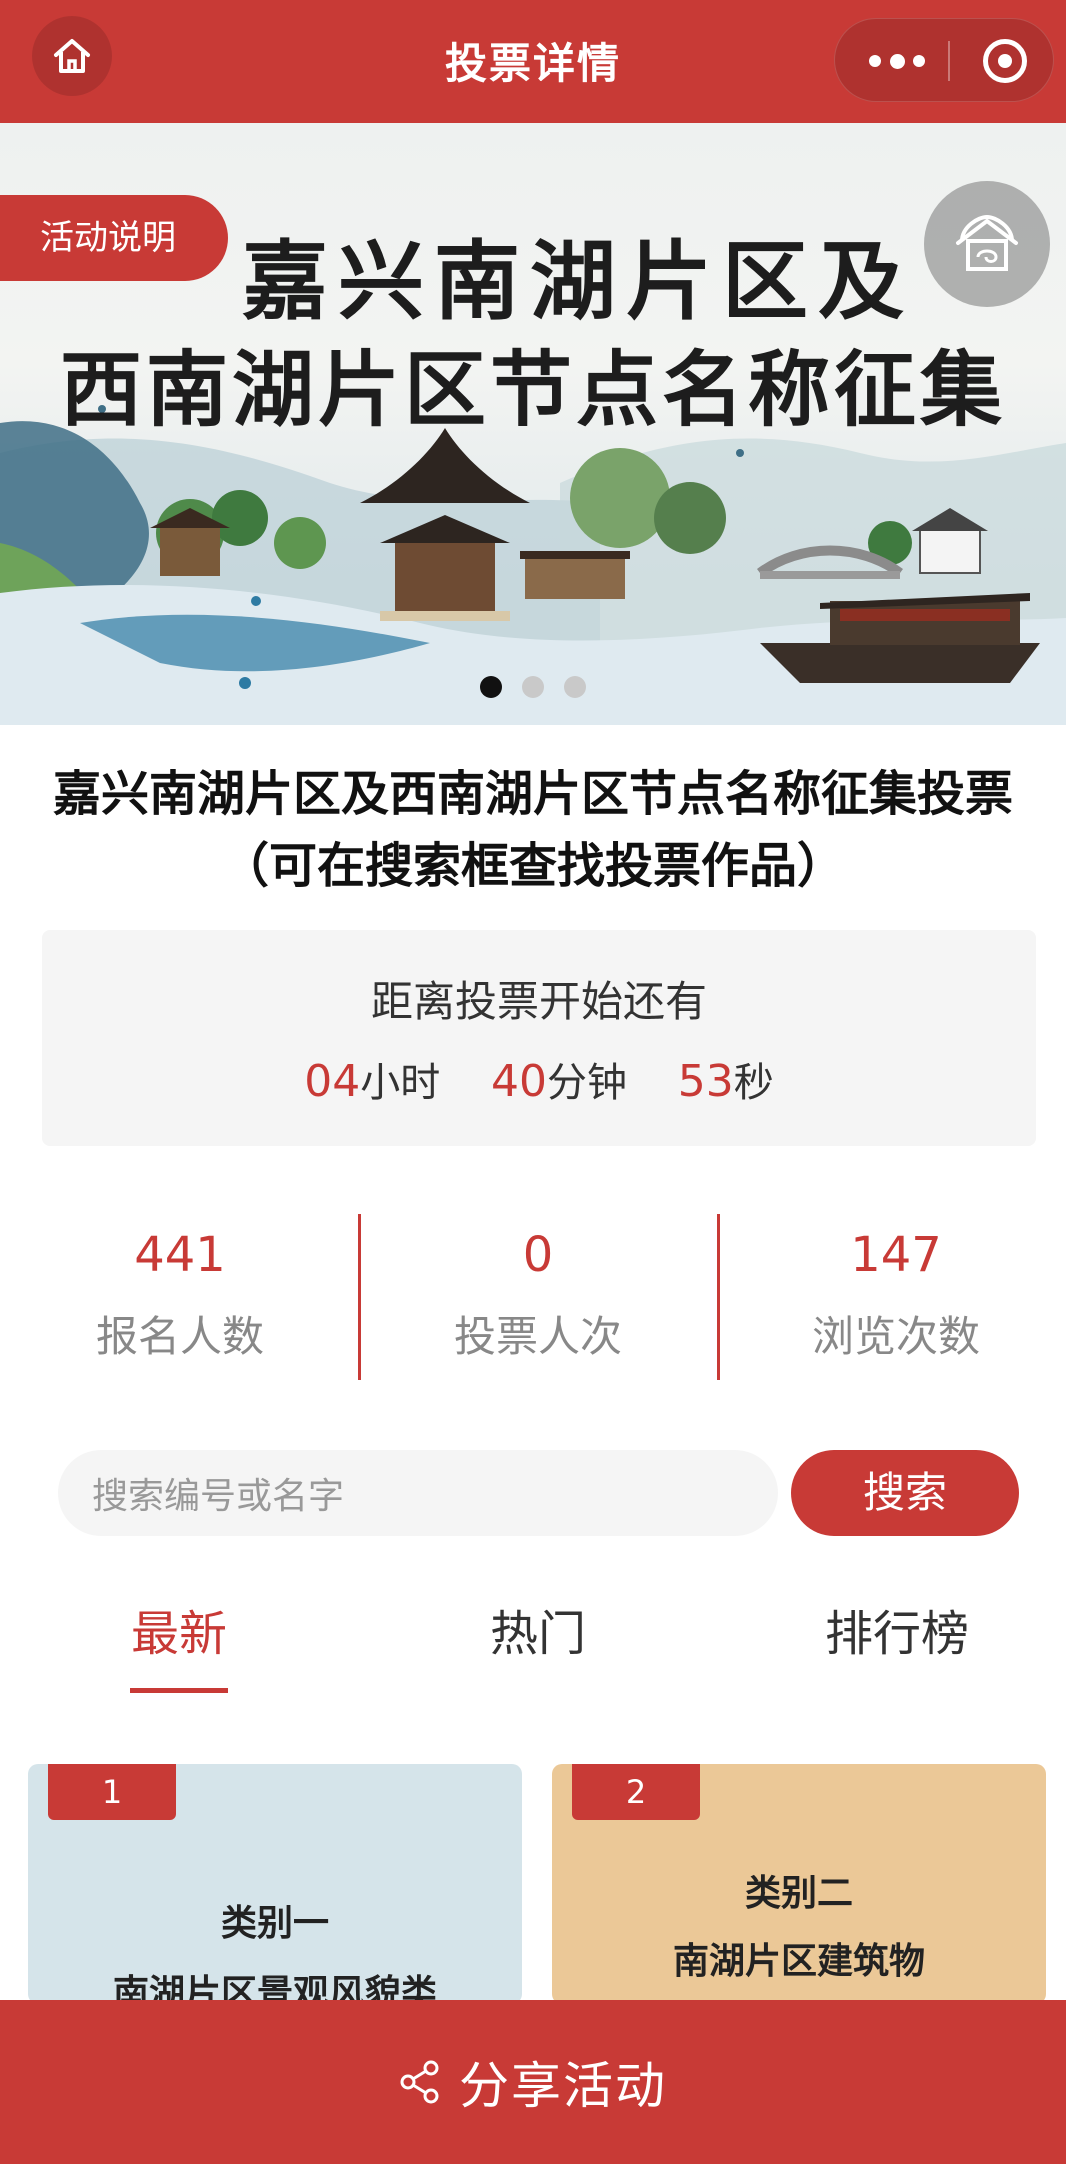 Image resolution: width=1066 pixels, height=2164 pixels. I want to click on stat-value: 0, so click(538, 1255).